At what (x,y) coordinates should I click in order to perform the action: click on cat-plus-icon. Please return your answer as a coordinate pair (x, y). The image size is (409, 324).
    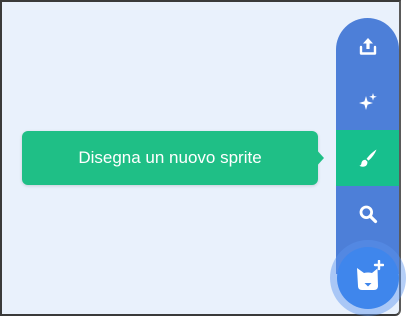
    Looking at the image, I should click on (368, 278).